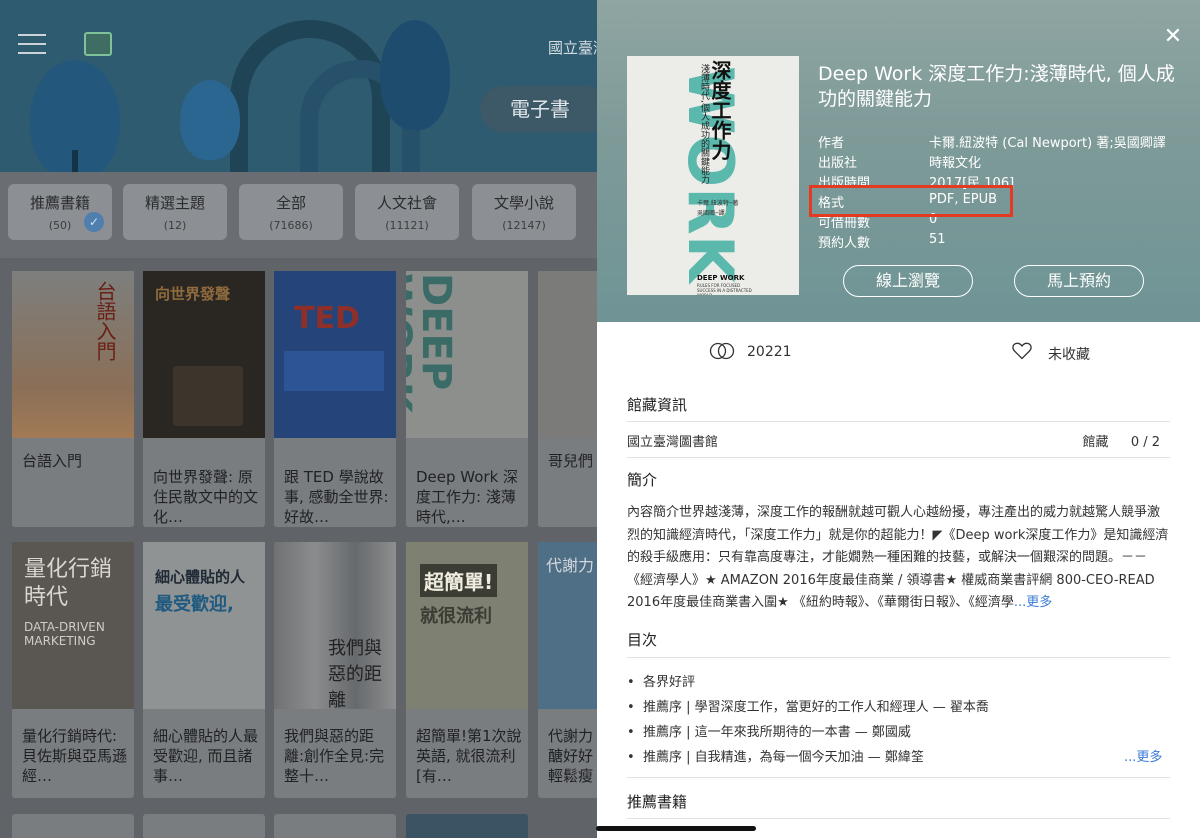 The image size is (1200, 838). I want to click on recommended-heading: 推薦書籍, so click(657, 802).